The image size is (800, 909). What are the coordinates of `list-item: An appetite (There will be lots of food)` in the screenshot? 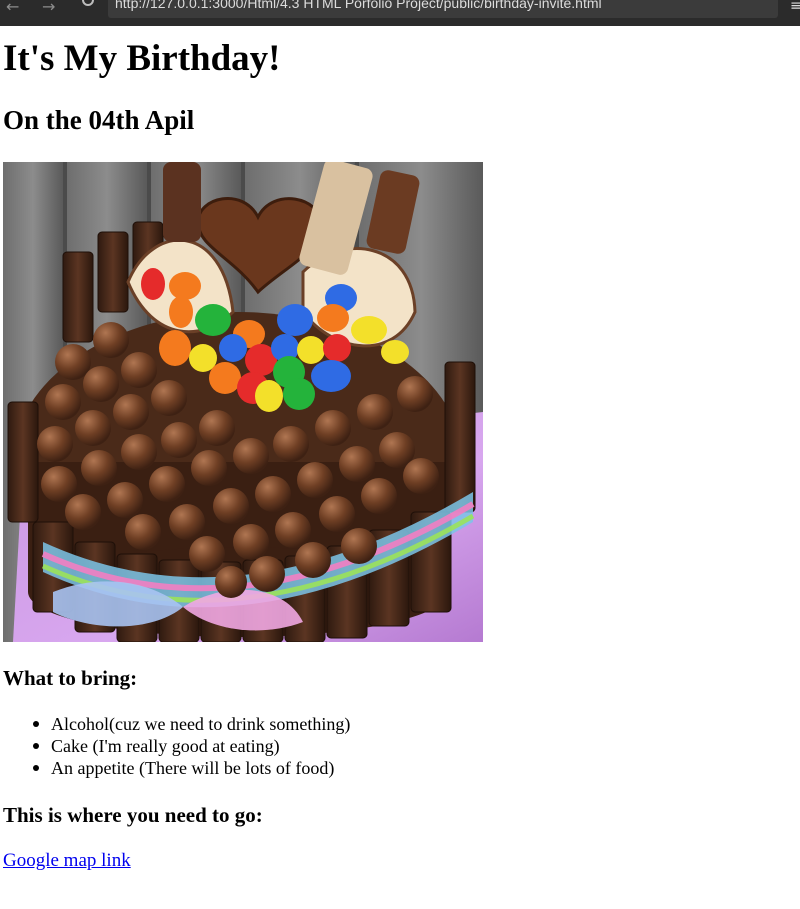 It's located at (191, 768).